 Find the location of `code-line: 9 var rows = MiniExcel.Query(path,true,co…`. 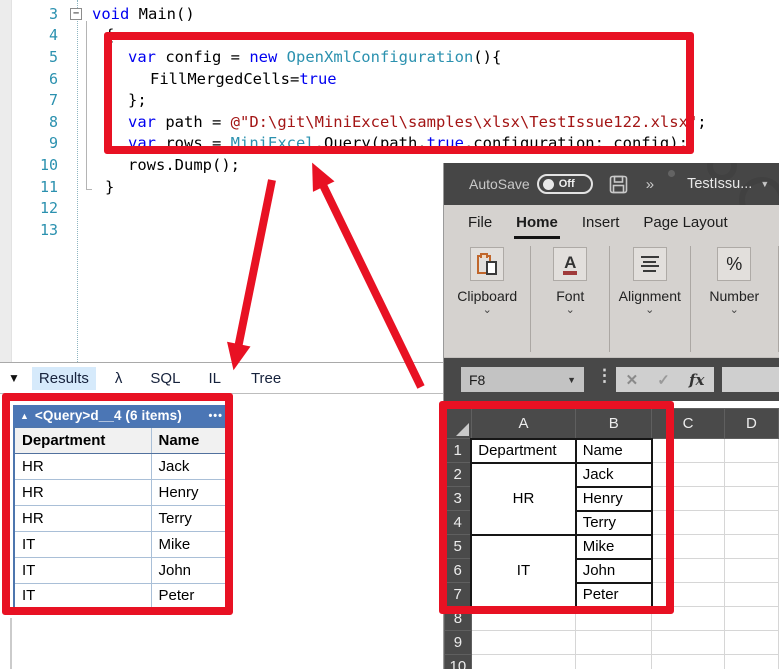

code-line: 9 var rows = MiniExcel.Query(path,true,co… is located at coordinates (392, 144).